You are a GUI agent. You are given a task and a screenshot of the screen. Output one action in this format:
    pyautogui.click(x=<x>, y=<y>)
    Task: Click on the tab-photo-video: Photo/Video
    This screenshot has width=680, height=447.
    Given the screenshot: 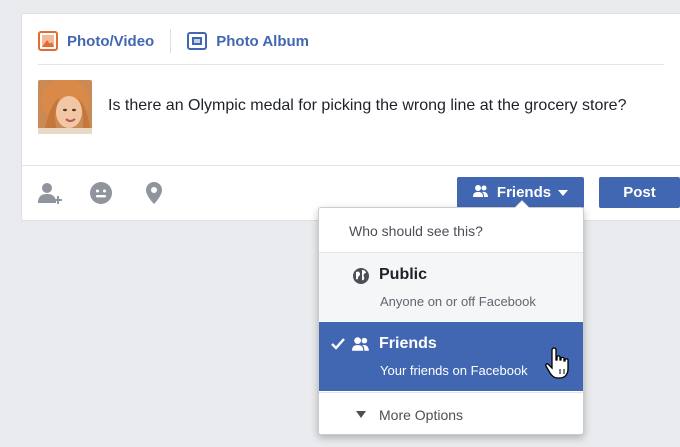 What is the action you would take?
    pyautogui.click(x=96, y=41)
    